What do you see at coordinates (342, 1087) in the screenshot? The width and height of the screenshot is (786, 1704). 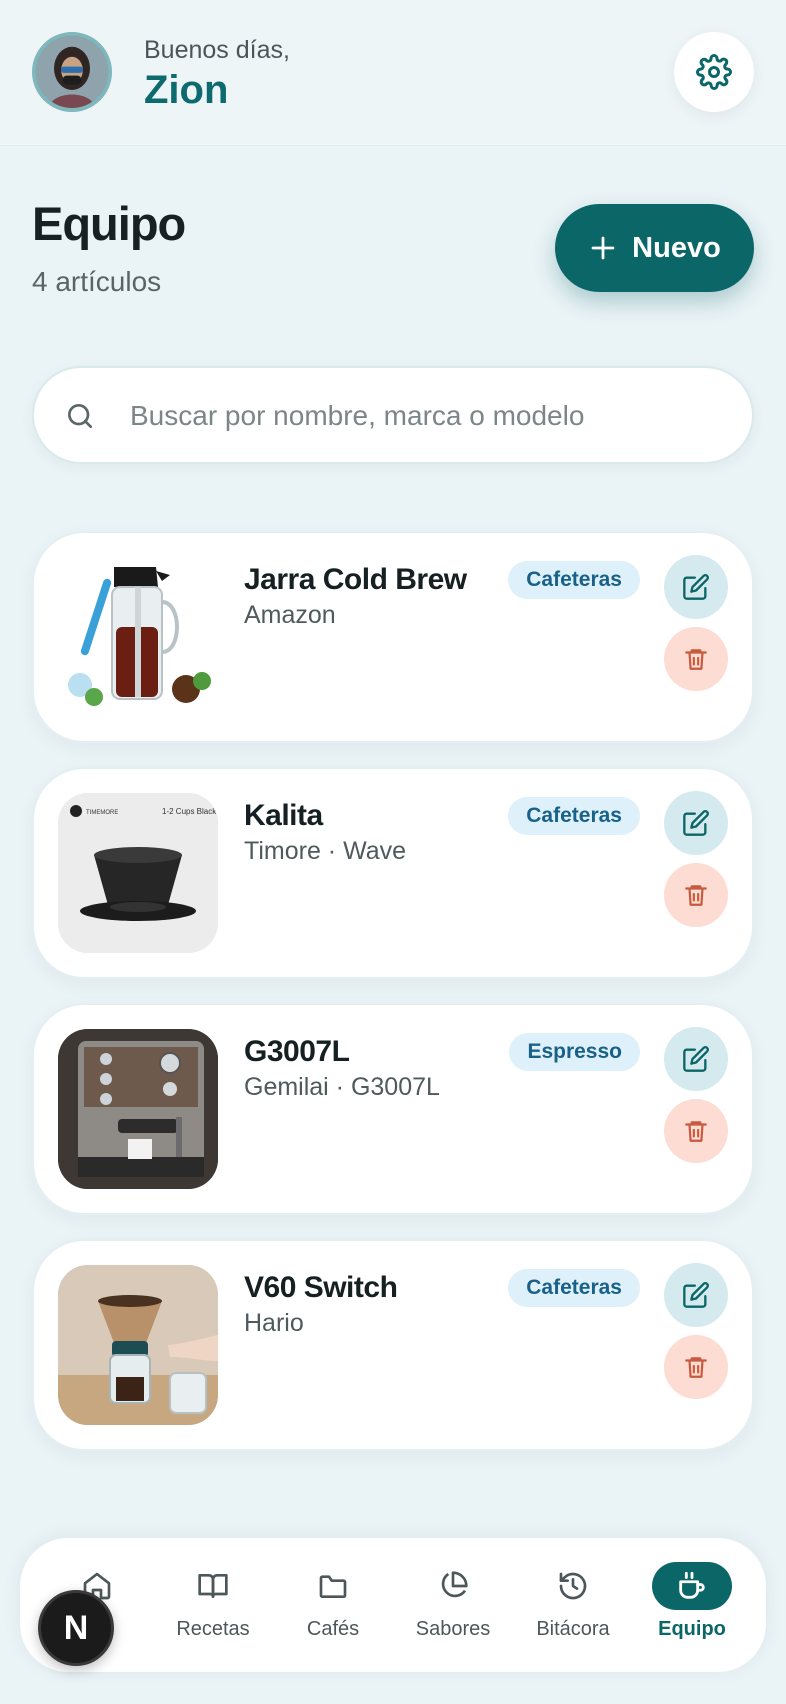 I see `equipment-brand: Gemilai · G3007L` at bounding box center [342, 1087].